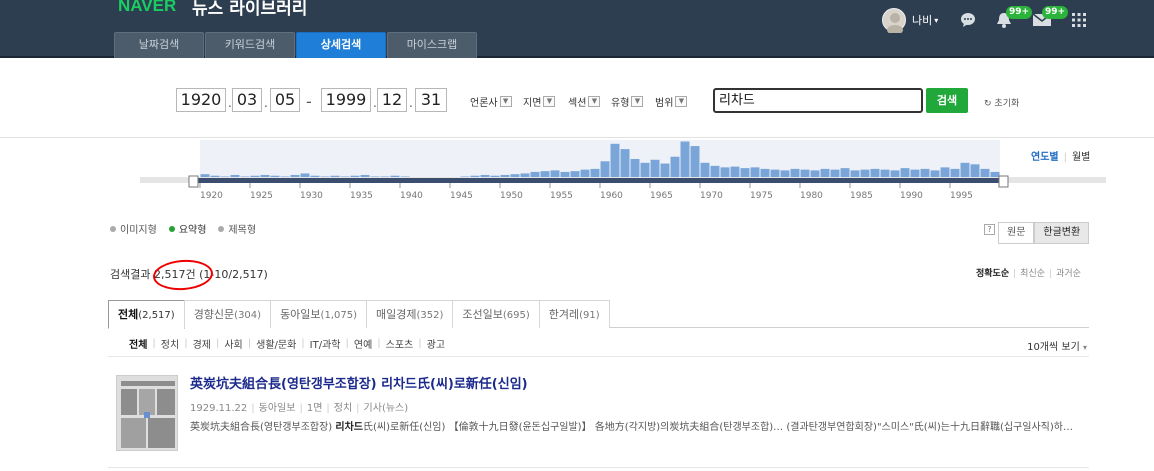 This screenshot has height=471, width=1154. What do you see at coordinates (711, 196) in the screenshot?
I see `year-tick-label: 1970` at bounding box center [711, 196].